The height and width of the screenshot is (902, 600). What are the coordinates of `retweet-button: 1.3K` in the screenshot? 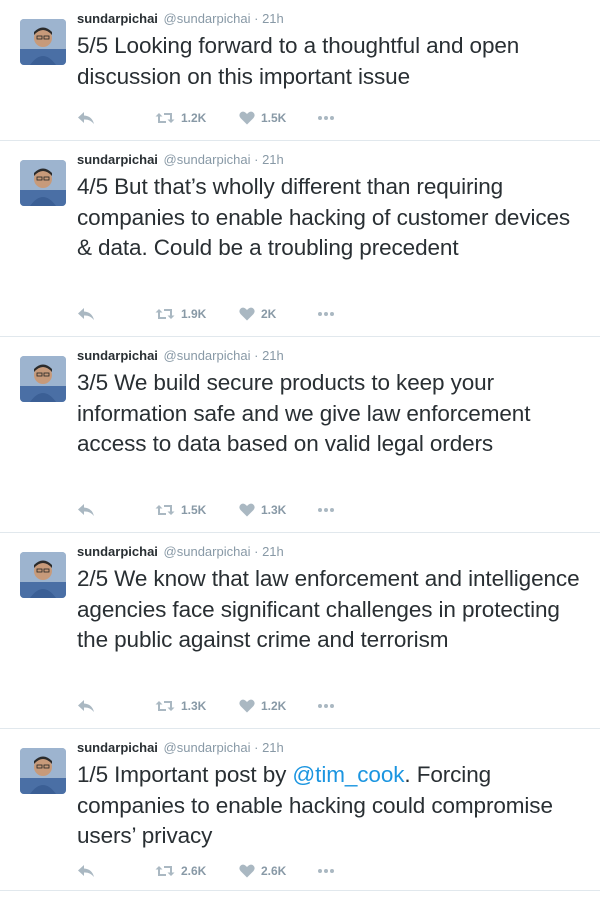 It's located at (180, 706).